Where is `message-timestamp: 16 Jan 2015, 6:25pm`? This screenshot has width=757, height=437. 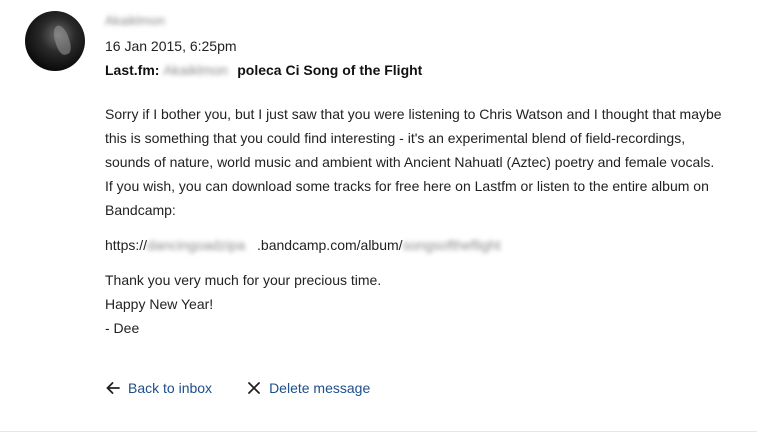 message-timestamp: 16 Jan 2015, 6:25pm is located at coordinates (171, 46).